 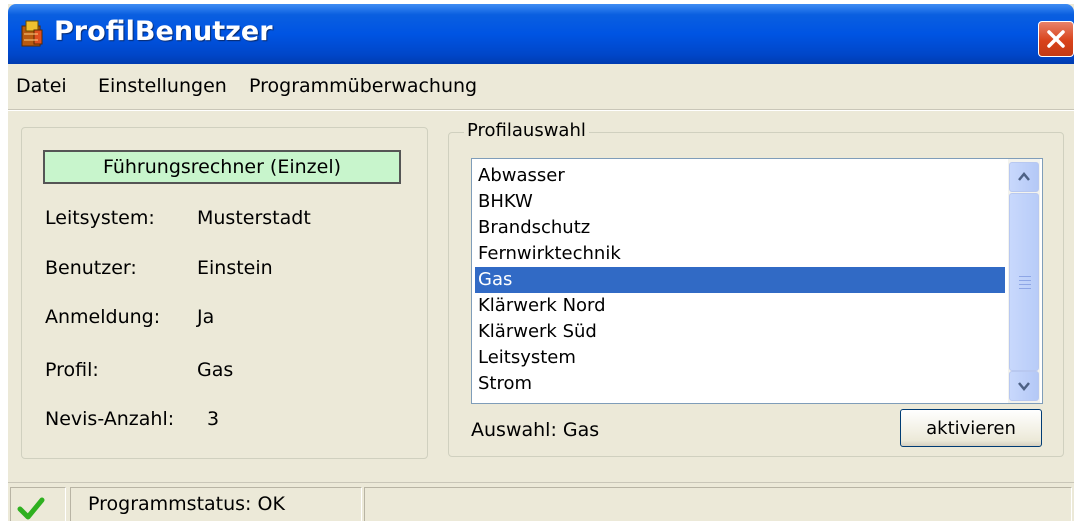 I want to click on leitsystem-label: Leitsystem:, so click(x=100, y=218).